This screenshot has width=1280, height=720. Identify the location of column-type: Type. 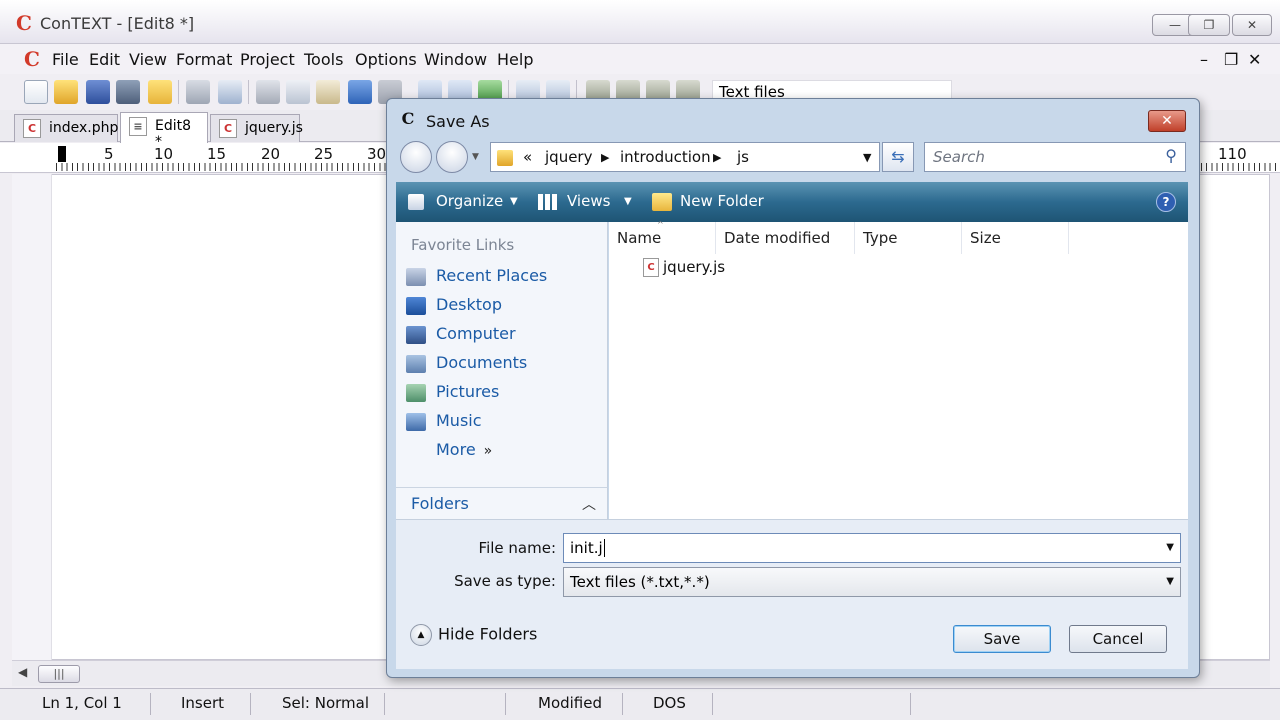
(908, 238).